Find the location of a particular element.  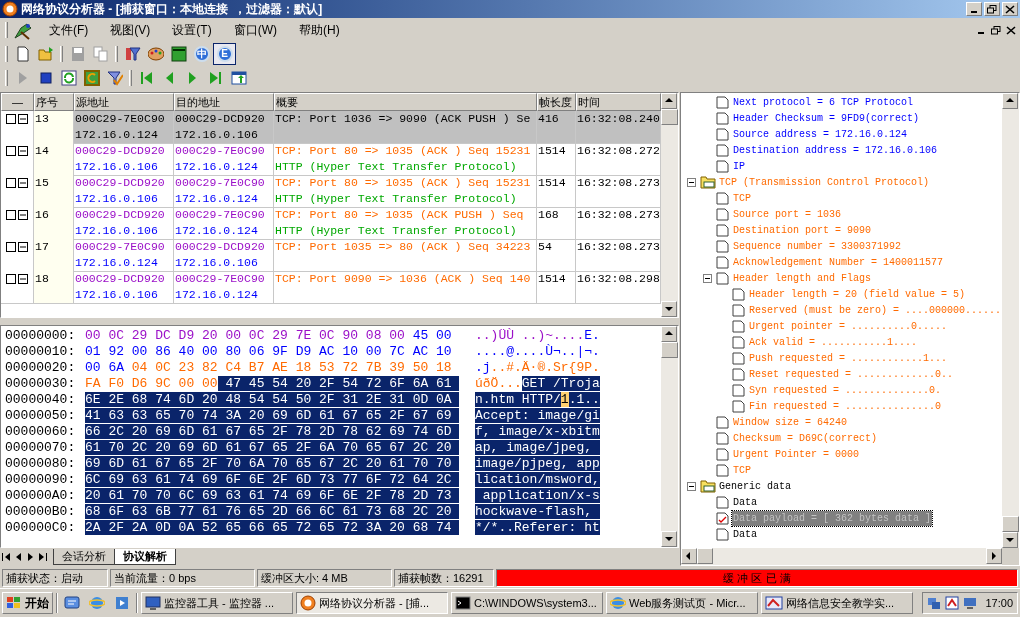

scroll-left-button is located at coordinates (688, 556).